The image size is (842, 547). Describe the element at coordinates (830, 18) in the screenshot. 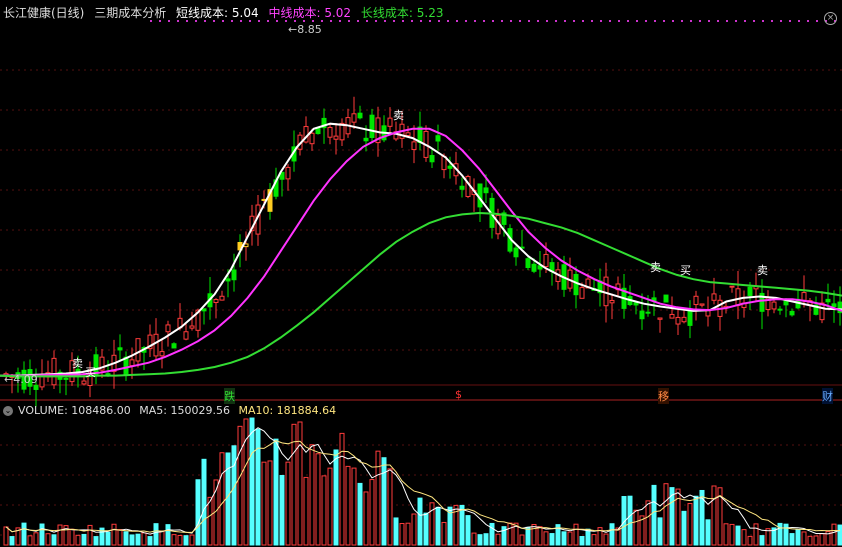

I see `close-icon: ×` at that location.